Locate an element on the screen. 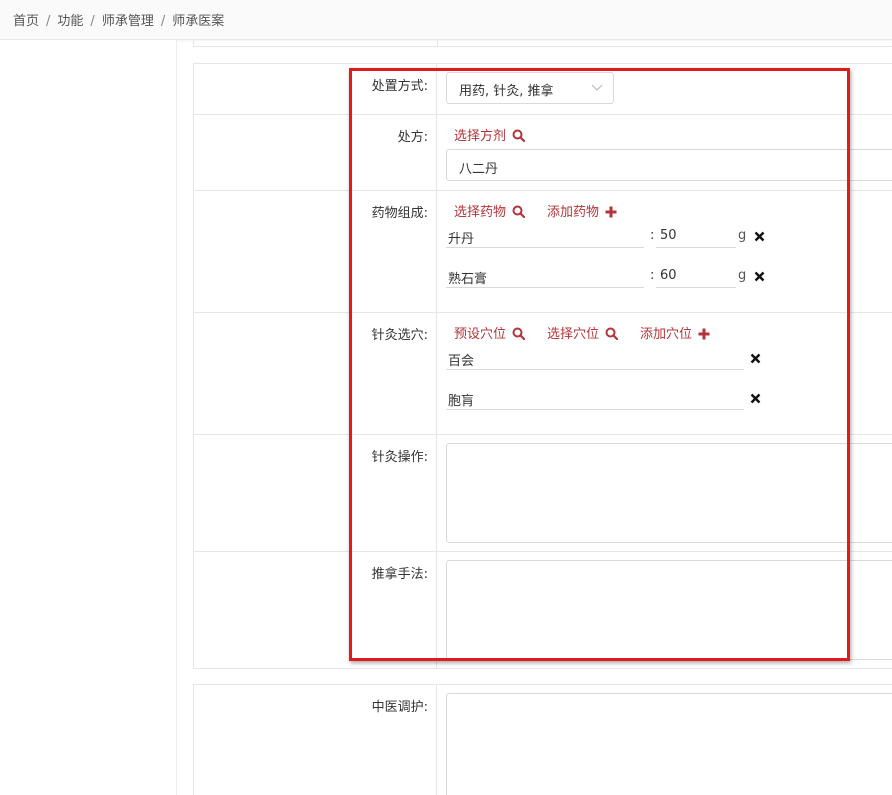 The height and width of the screenshot is (795, 892). row-prescription: 处方: 选择方剂 八二丹 is located at coordinates (543, 153).